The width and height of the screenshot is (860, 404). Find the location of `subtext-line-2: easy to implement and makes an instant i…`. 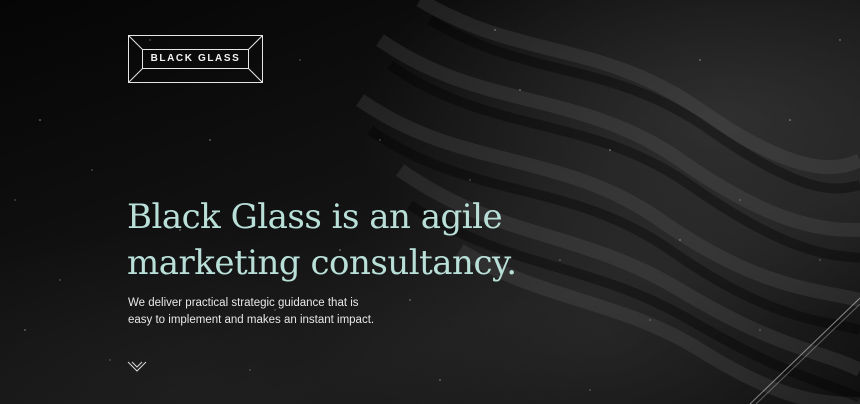

subtext-line-2: easy to implement and makes an instant i… is located at coordinates (251, 320).